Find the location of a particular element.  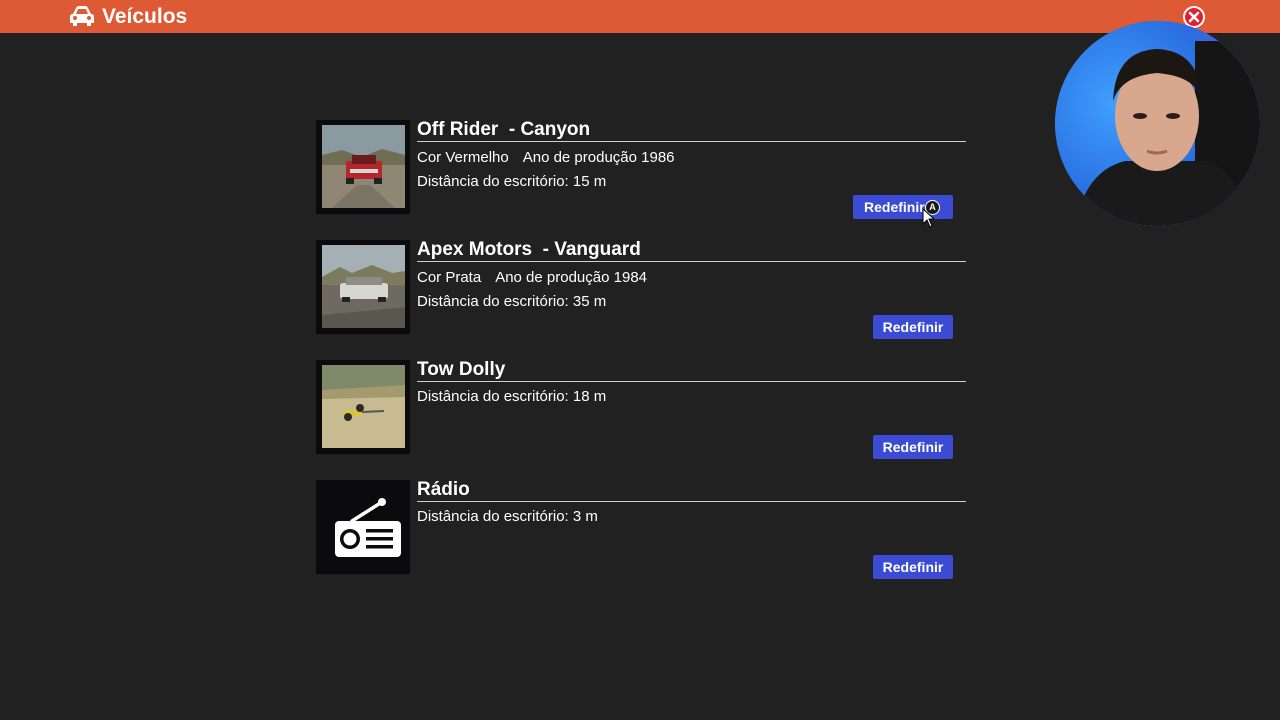

vehicle-distance: Distância do escritório: 18 m is located at coordinates (512, 396).